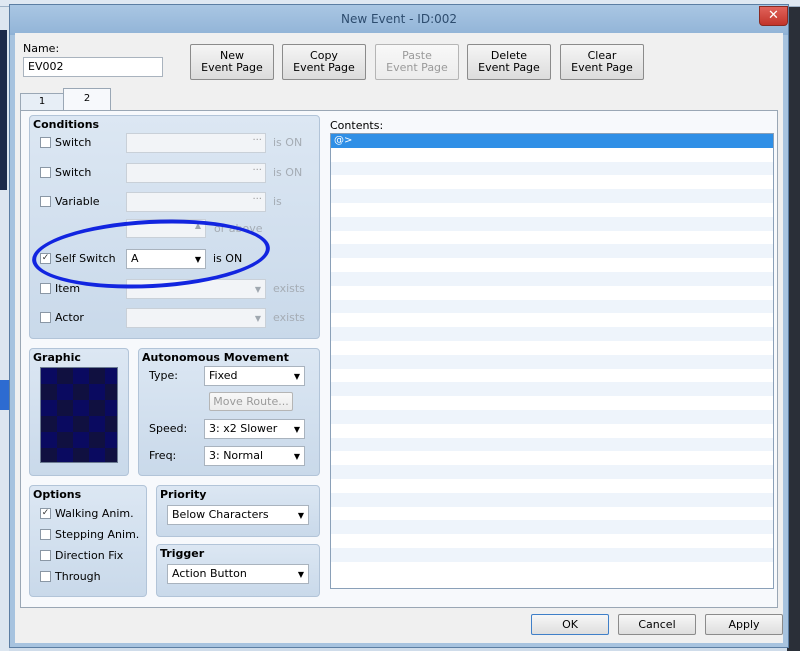 This screenshot has width=800, height=651. I want to click on cancel-button: Cancel, so click(657, 624).